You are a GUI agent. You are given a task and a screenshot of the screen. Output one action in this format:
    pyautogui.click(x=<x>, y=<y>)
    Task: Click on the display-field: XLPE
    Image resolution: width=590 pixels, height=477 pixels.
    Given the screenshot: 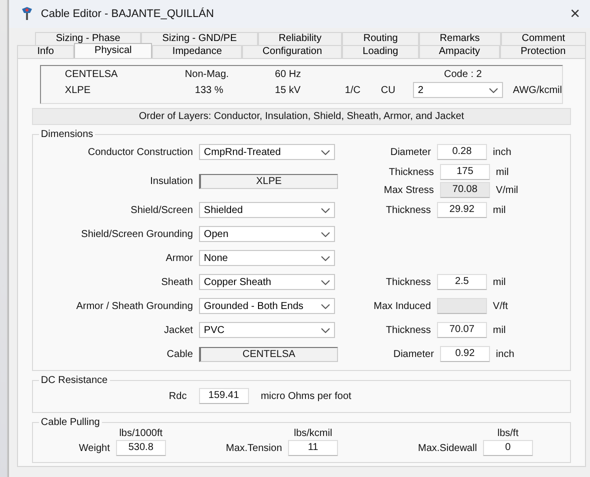 What is the action you would take?
    pyautogui.click(x=268, y=181)
    